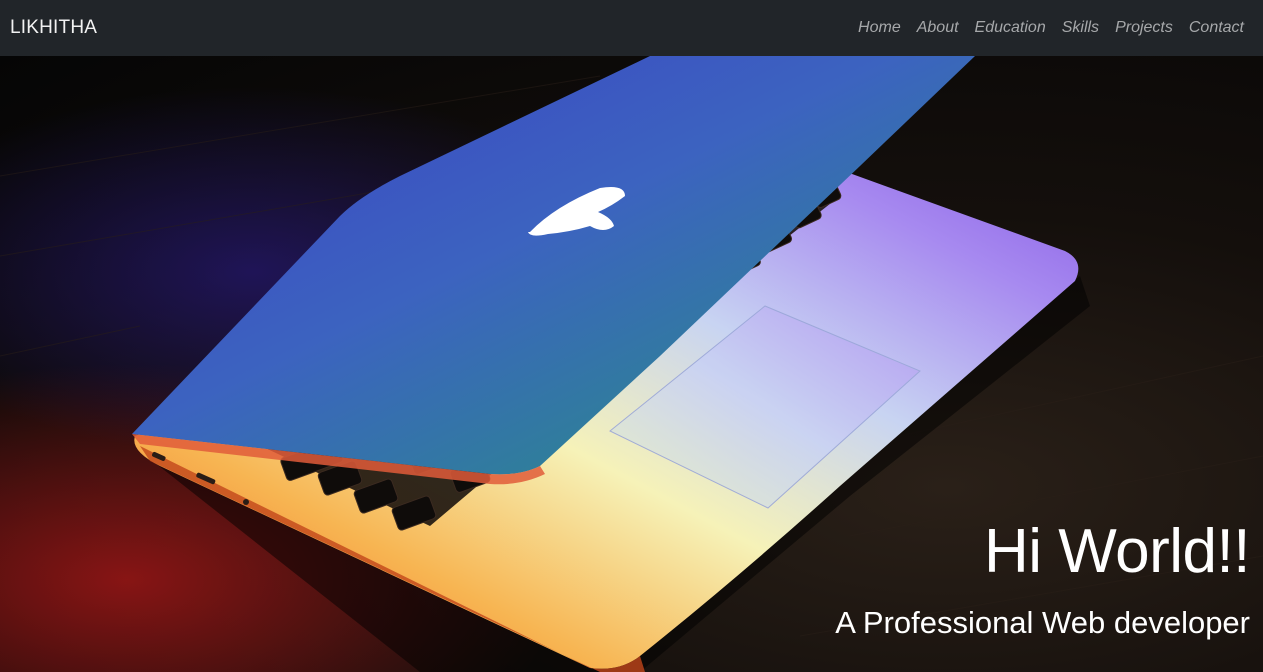  Describe the element at coordinates (1042, 622) in the screenshot. I see `hero-subtitle: A Professional Web developer` at that location.